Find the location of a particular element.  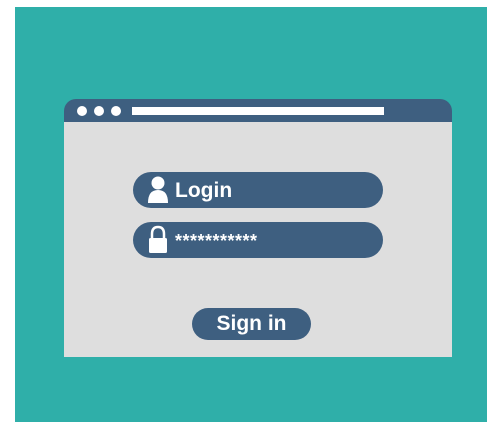

username-field: Login is located at coordinates (258, 190).